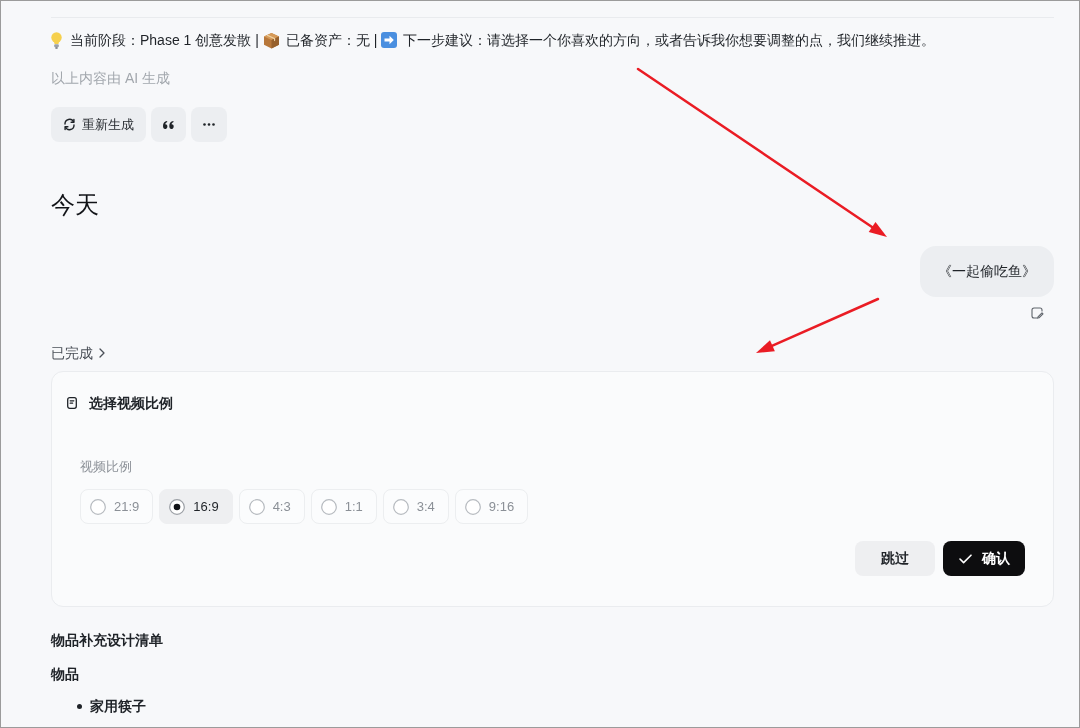 The image size is (1080, 728). What do you see at coordinates (56, 40) in the screenshot?
I see `light-bulb-icon` at bounding box center [56, 40].